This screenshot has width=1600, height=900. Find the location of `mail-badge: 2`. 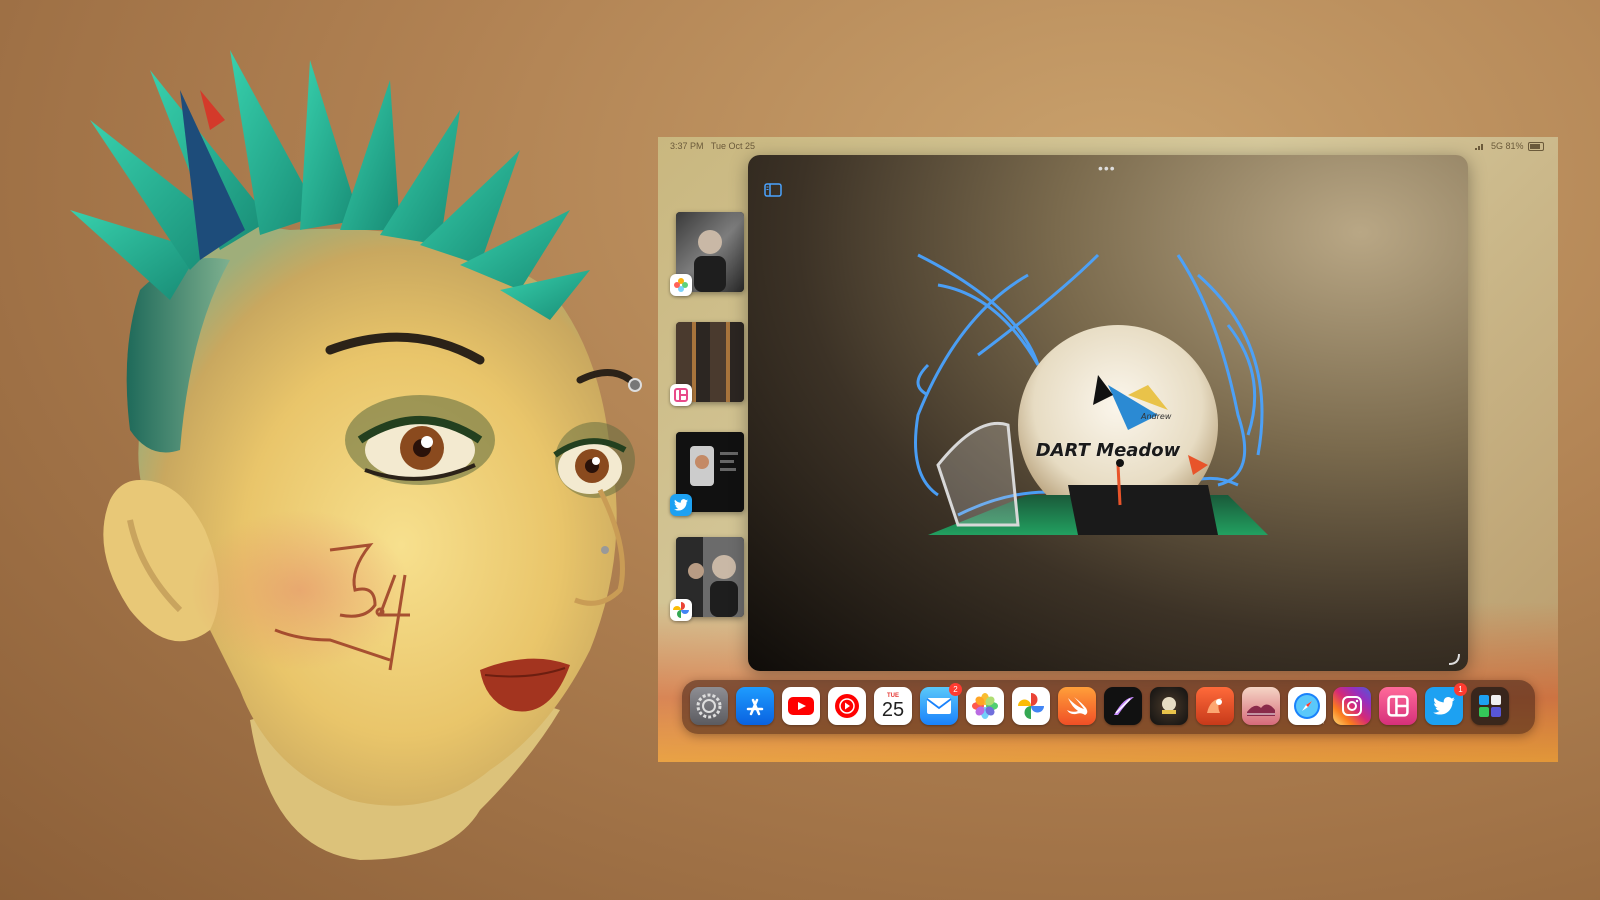

mail-badge: 2 is located at coordinates (955, 689).